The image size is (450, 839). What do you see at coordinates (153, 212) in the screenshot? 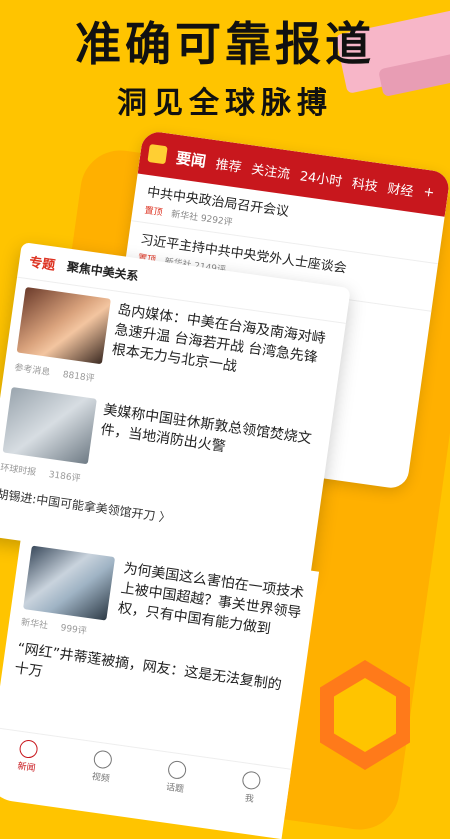
I see `pin-tag: 置顶` at bounding box center [153, 212].